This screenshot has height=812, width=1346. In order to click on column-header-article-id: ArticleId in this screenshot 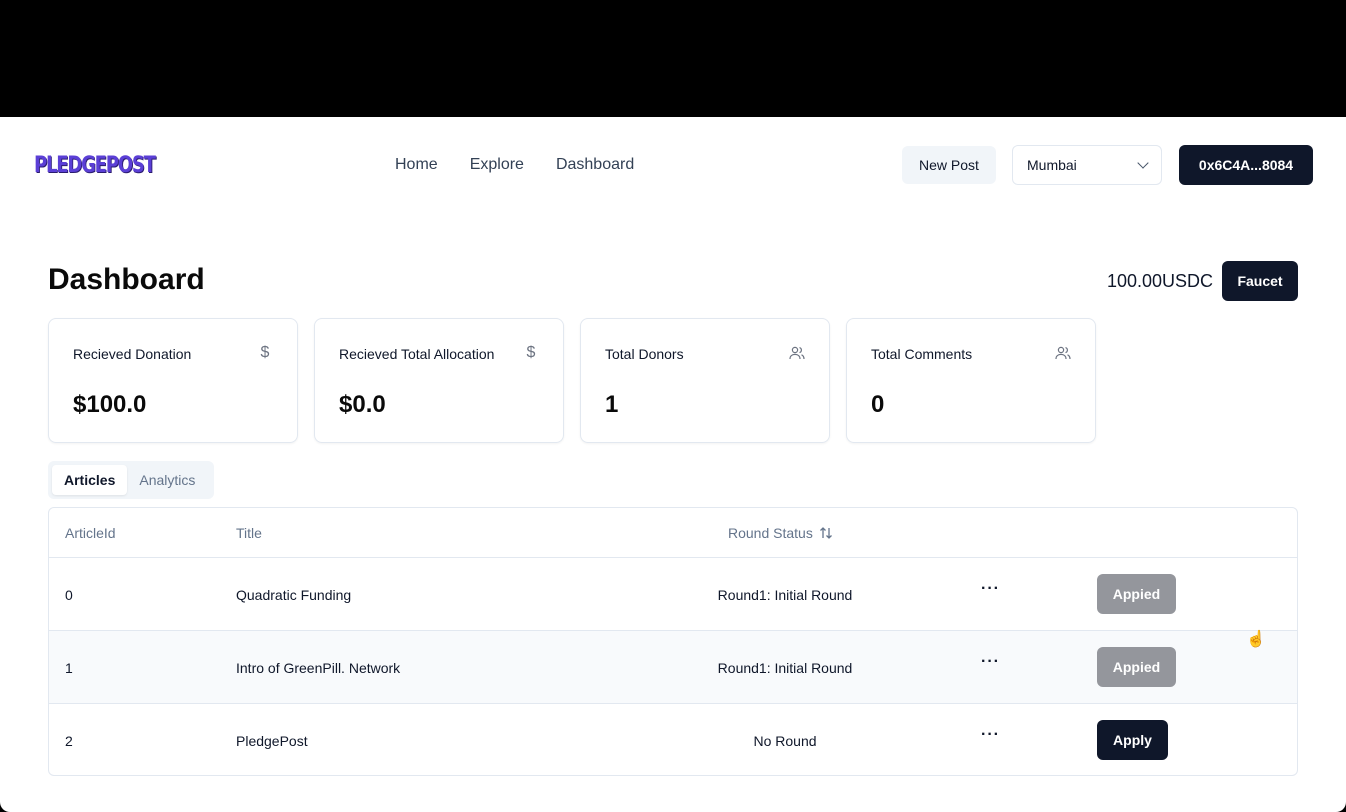, I will do `click(90, 533)`.